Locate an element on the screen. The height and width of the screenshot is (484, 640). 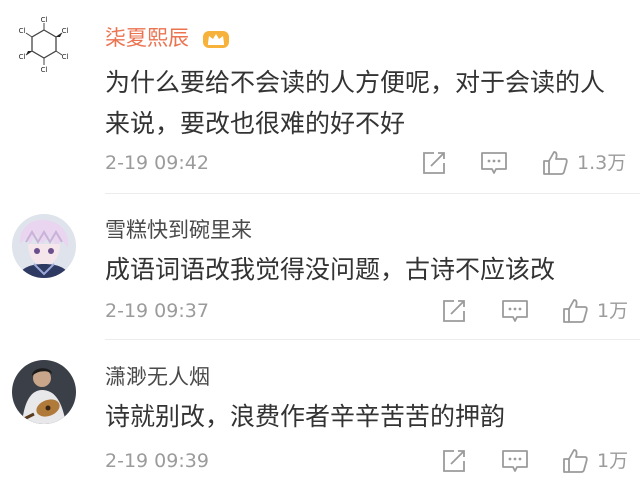
comment-text: 诗就别改，浪费作者辛辛苦苦的押韵 is located at coordinates (305, 416).